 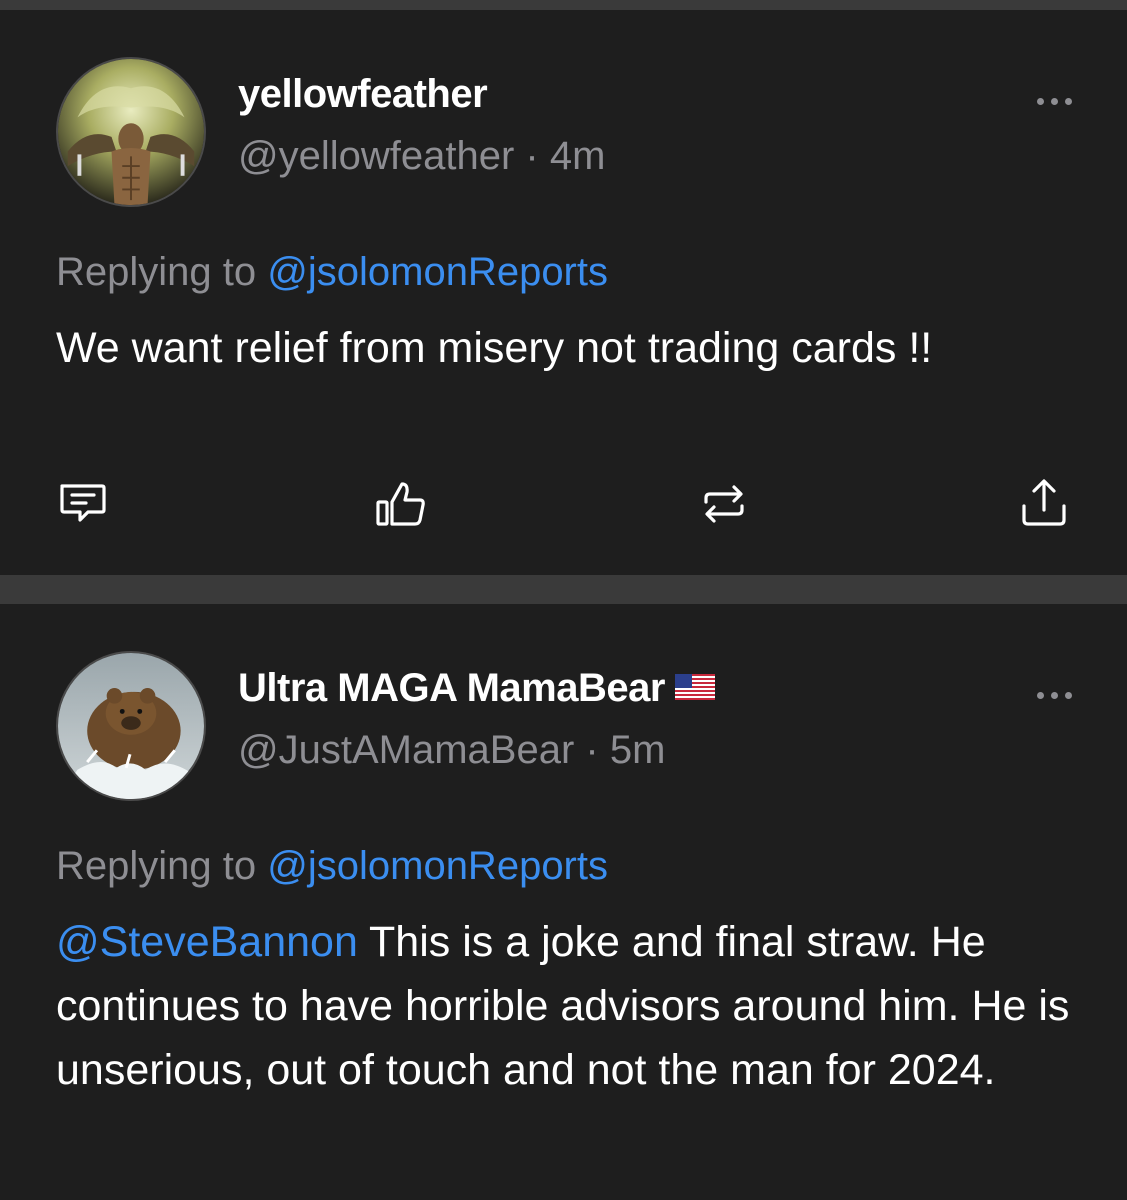 What do you see at coordinates (82, 504) in the screenshot?
I see `reply-icon` at bounding box center [82, 504].